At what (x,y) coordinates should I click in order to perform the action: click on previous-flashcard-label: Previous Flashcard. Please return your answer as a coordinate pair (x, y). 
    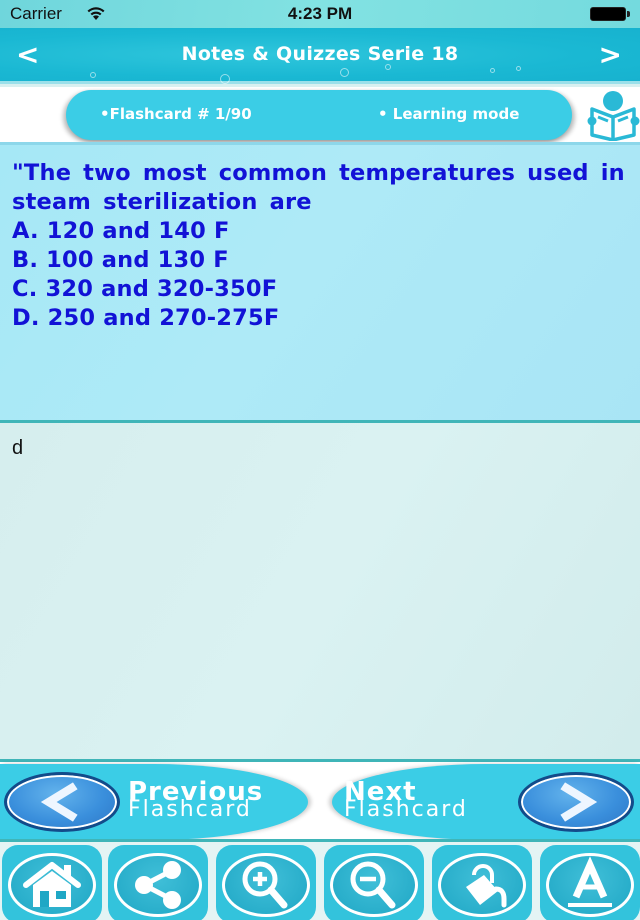
    Looking at the image, I should click on (195, 800).